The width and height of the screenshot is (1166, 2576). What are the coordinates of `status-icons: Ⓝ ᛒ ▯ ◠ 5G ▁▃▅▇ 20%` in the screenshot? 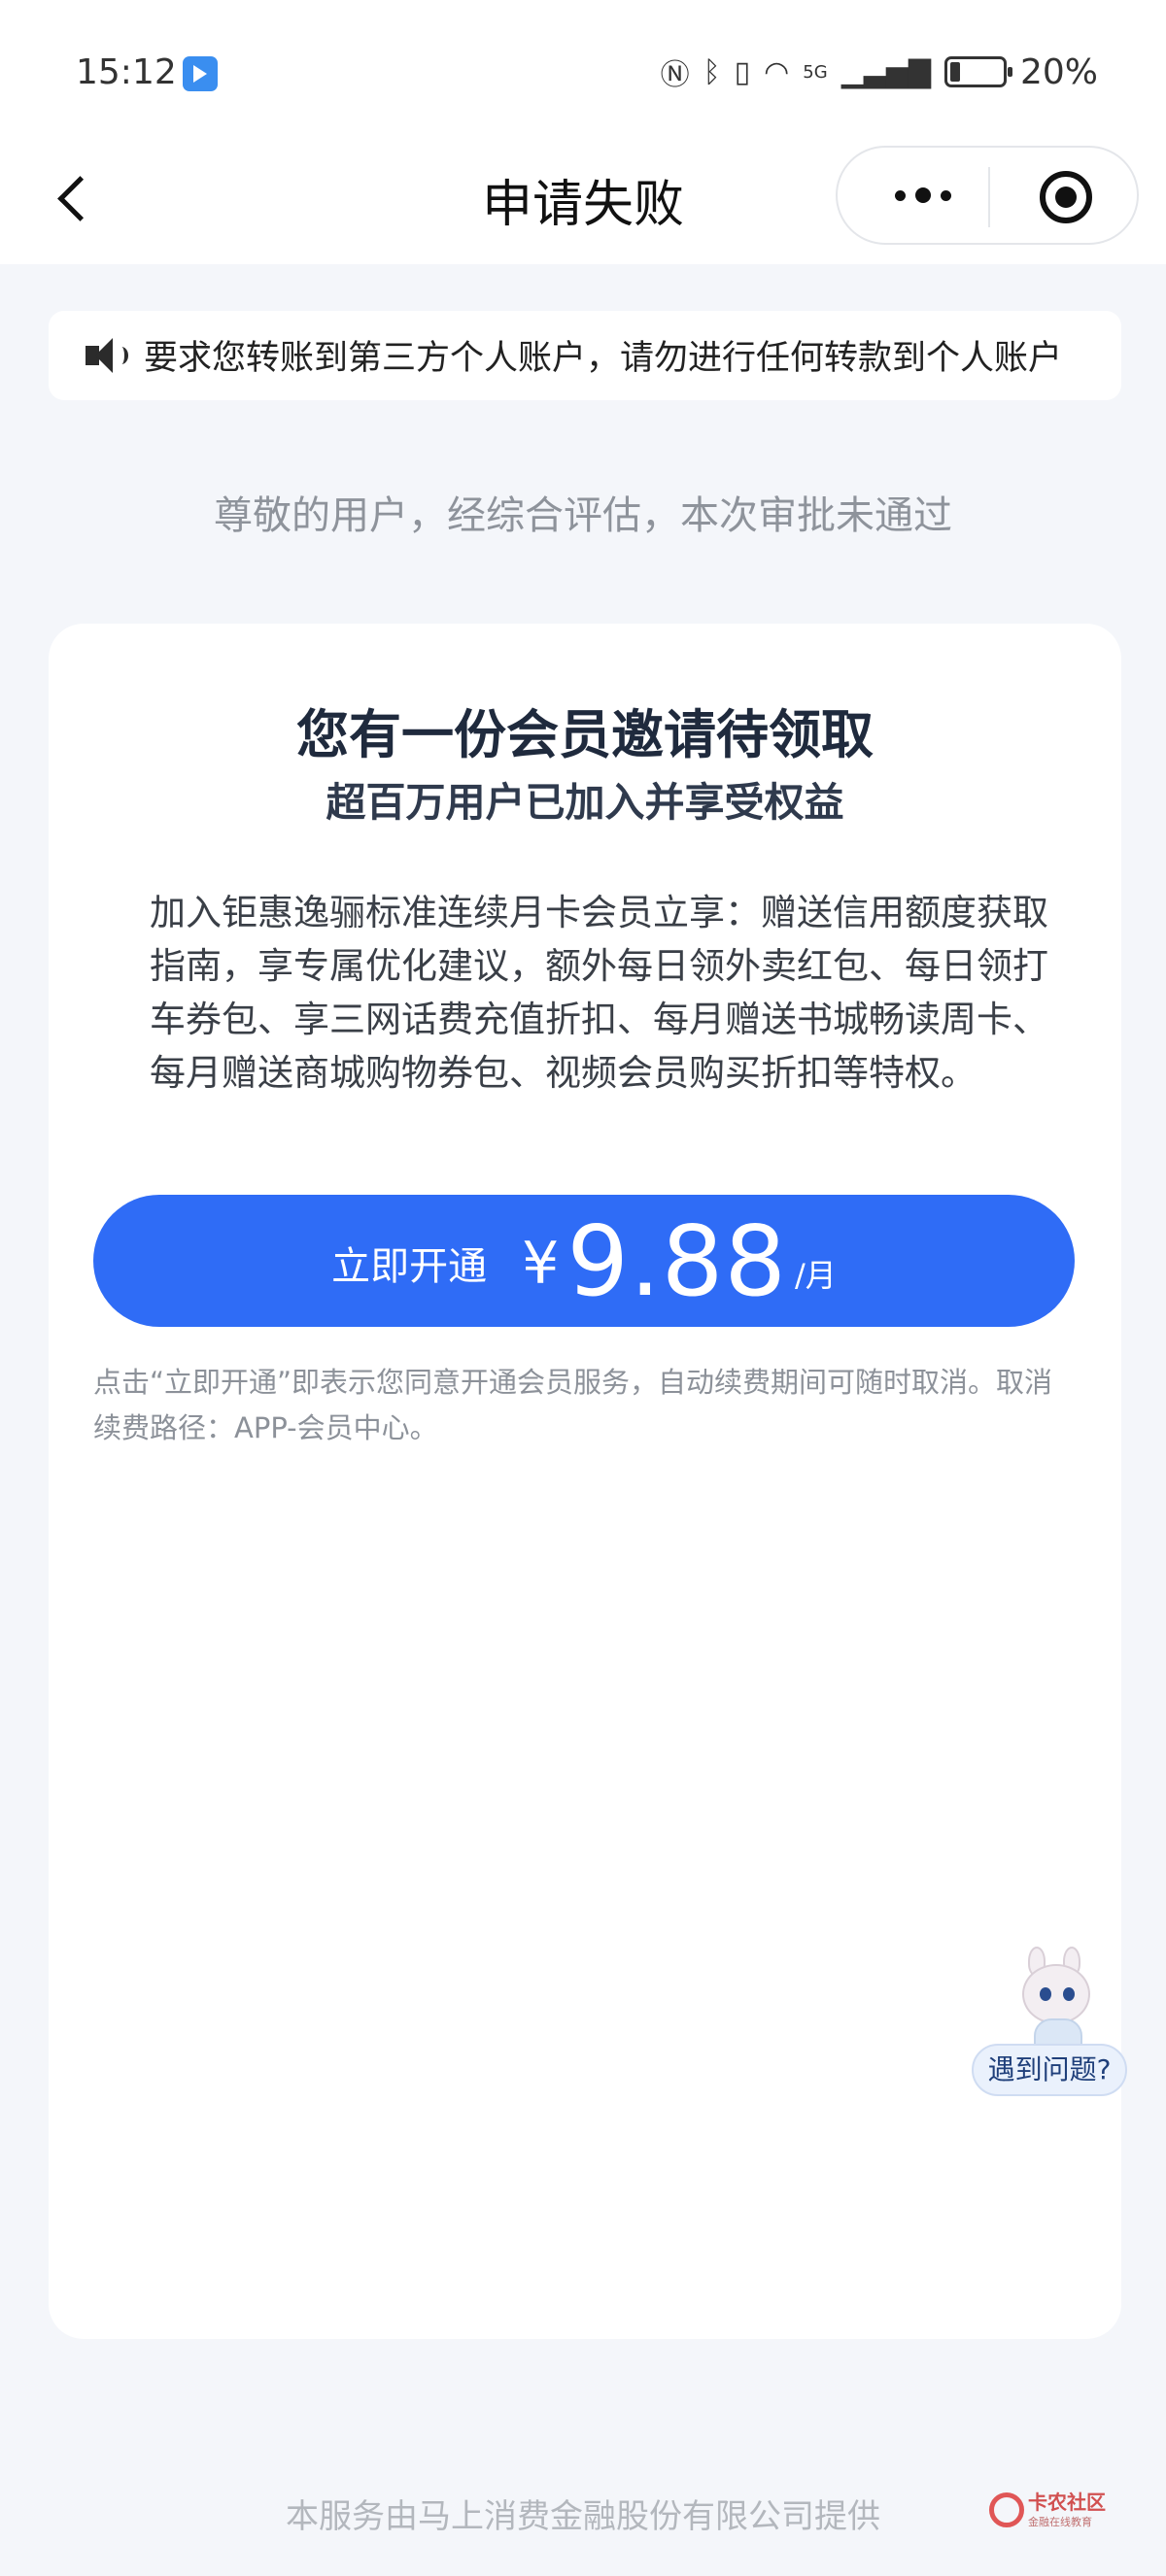 It's located at (879, 72).